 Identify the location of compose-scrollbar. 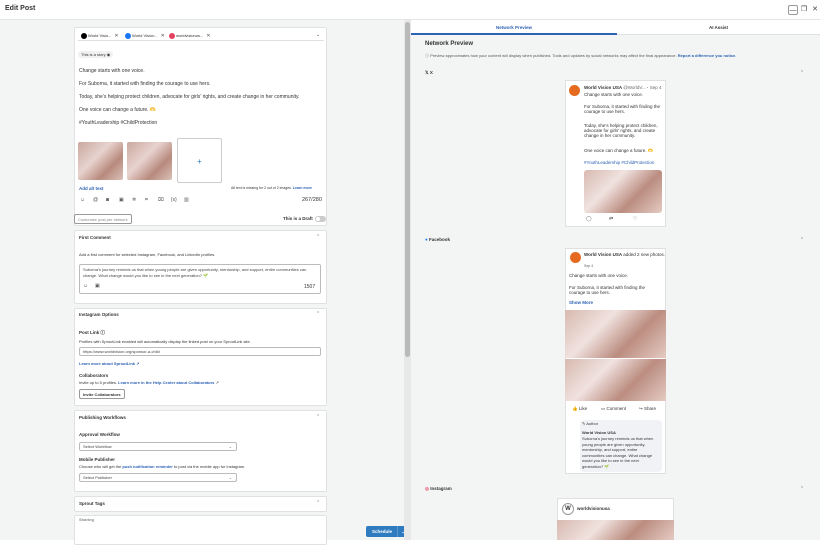
(407, 280).